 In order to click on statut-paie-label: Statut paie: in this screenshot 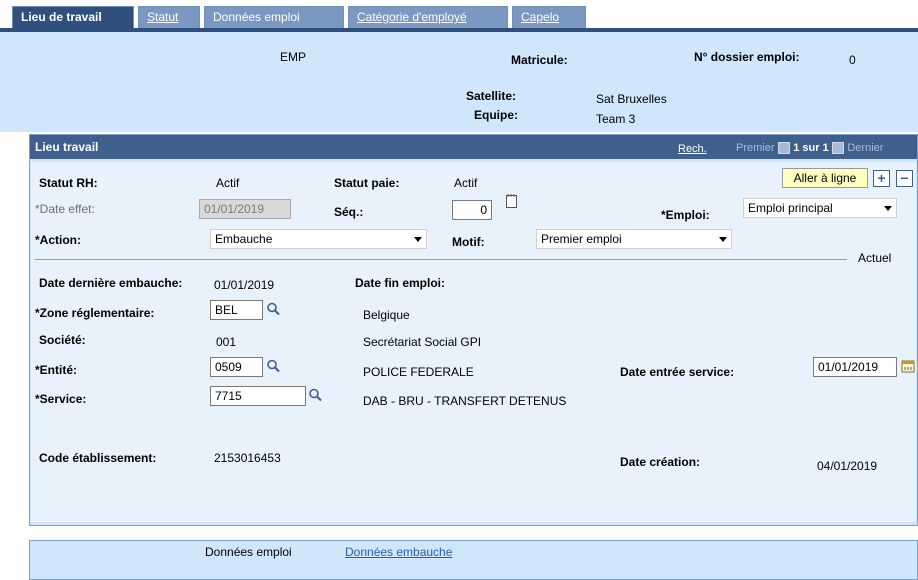, I will do `click(367, 183)`.